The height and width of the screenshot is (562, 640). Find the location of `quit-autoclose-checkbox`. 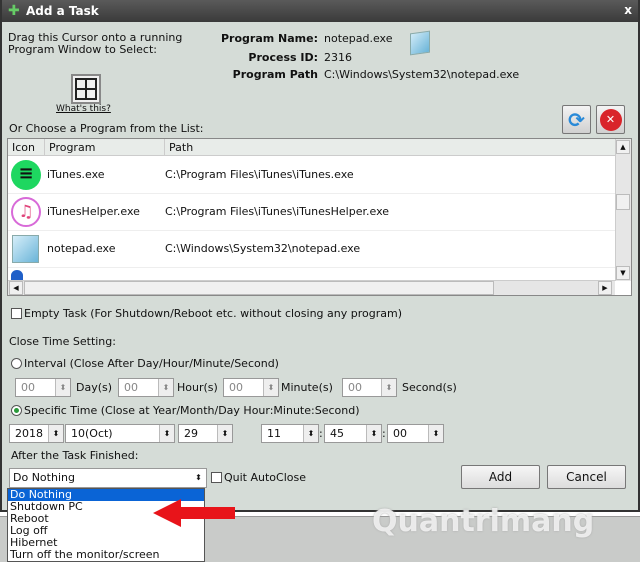

quit-autoclose-checkbox is located at coordinates (216, 477).